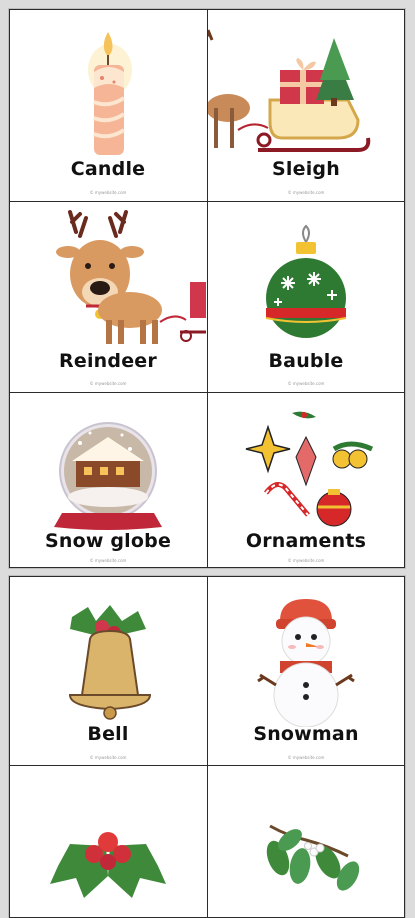  I want to click on card-label: Bell, so click(108, 734).